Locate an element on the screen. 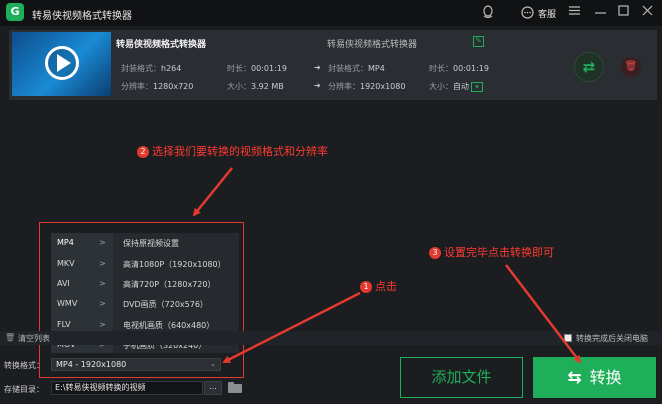 The height and width of the screenshot is (404, 662). format-item-wmv: WMV > is located at coordinates (83, 303).